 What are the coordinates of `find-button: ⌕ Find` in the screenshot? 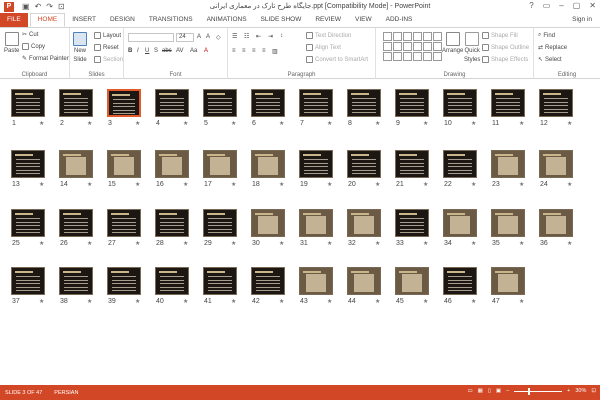 It's located at (546, 35).